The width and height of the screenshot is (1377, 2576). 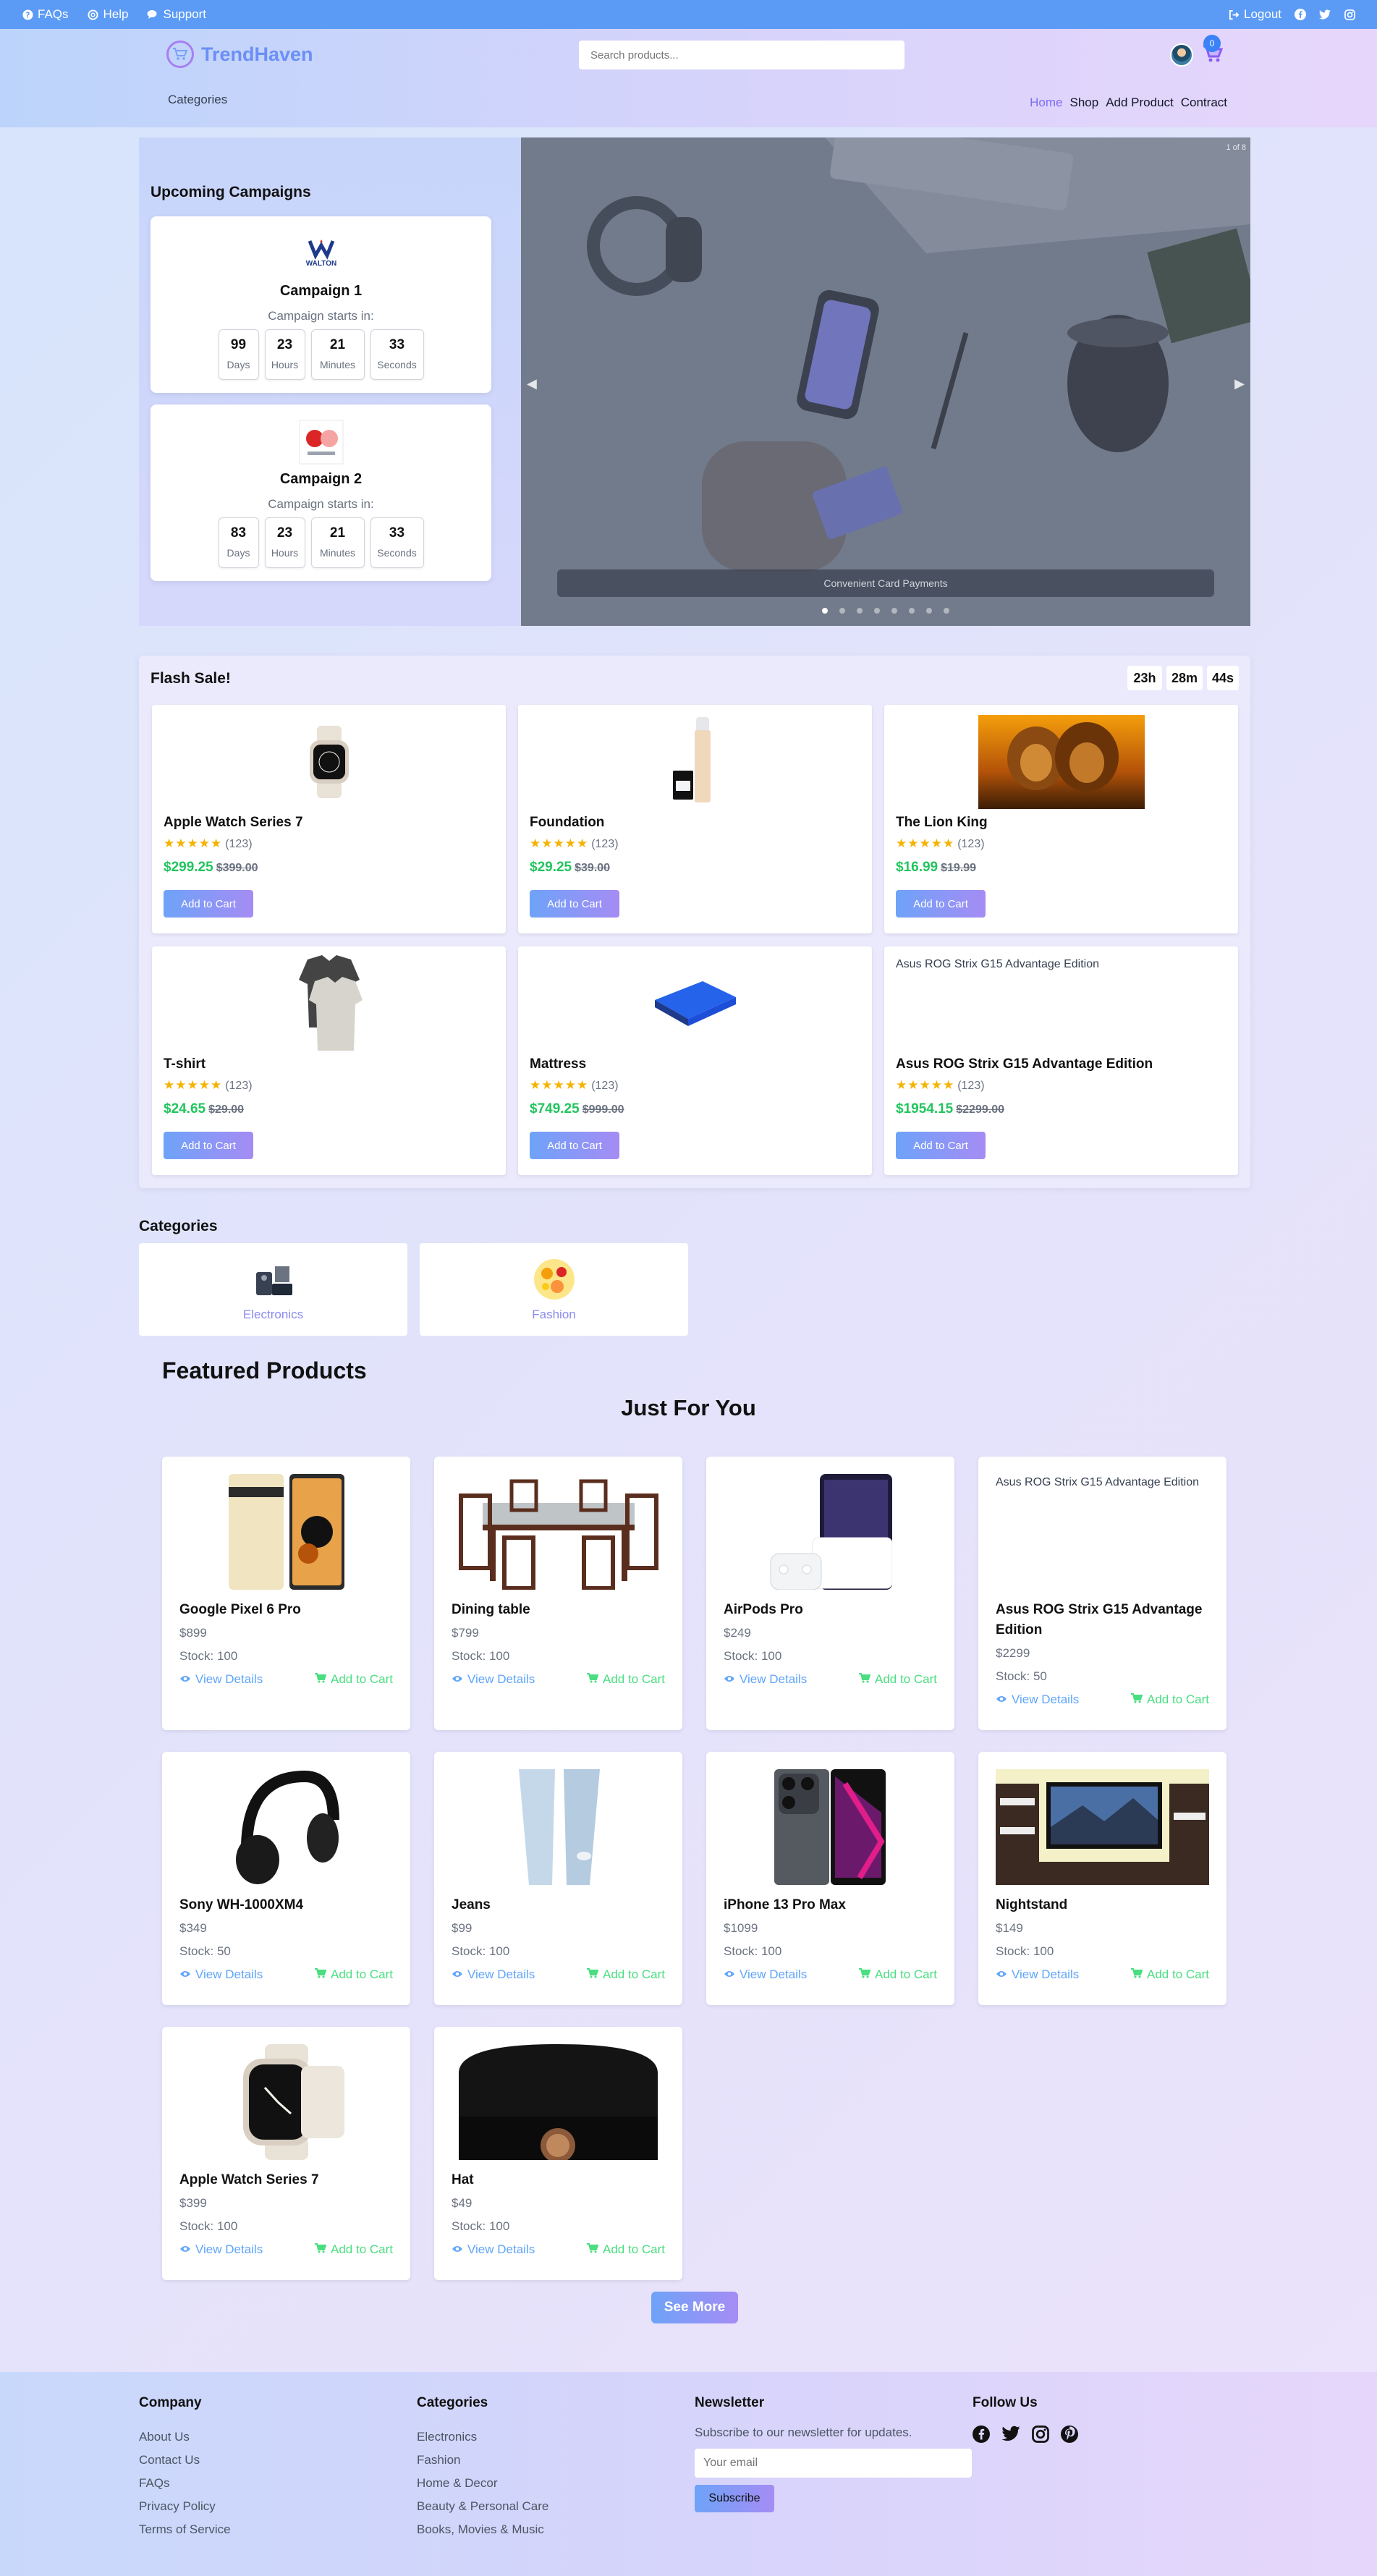 What do you see at coordinates (482, 2460) in the screenshot?
I see `footer-link: Fashion` at bounding box center [482, 2460].